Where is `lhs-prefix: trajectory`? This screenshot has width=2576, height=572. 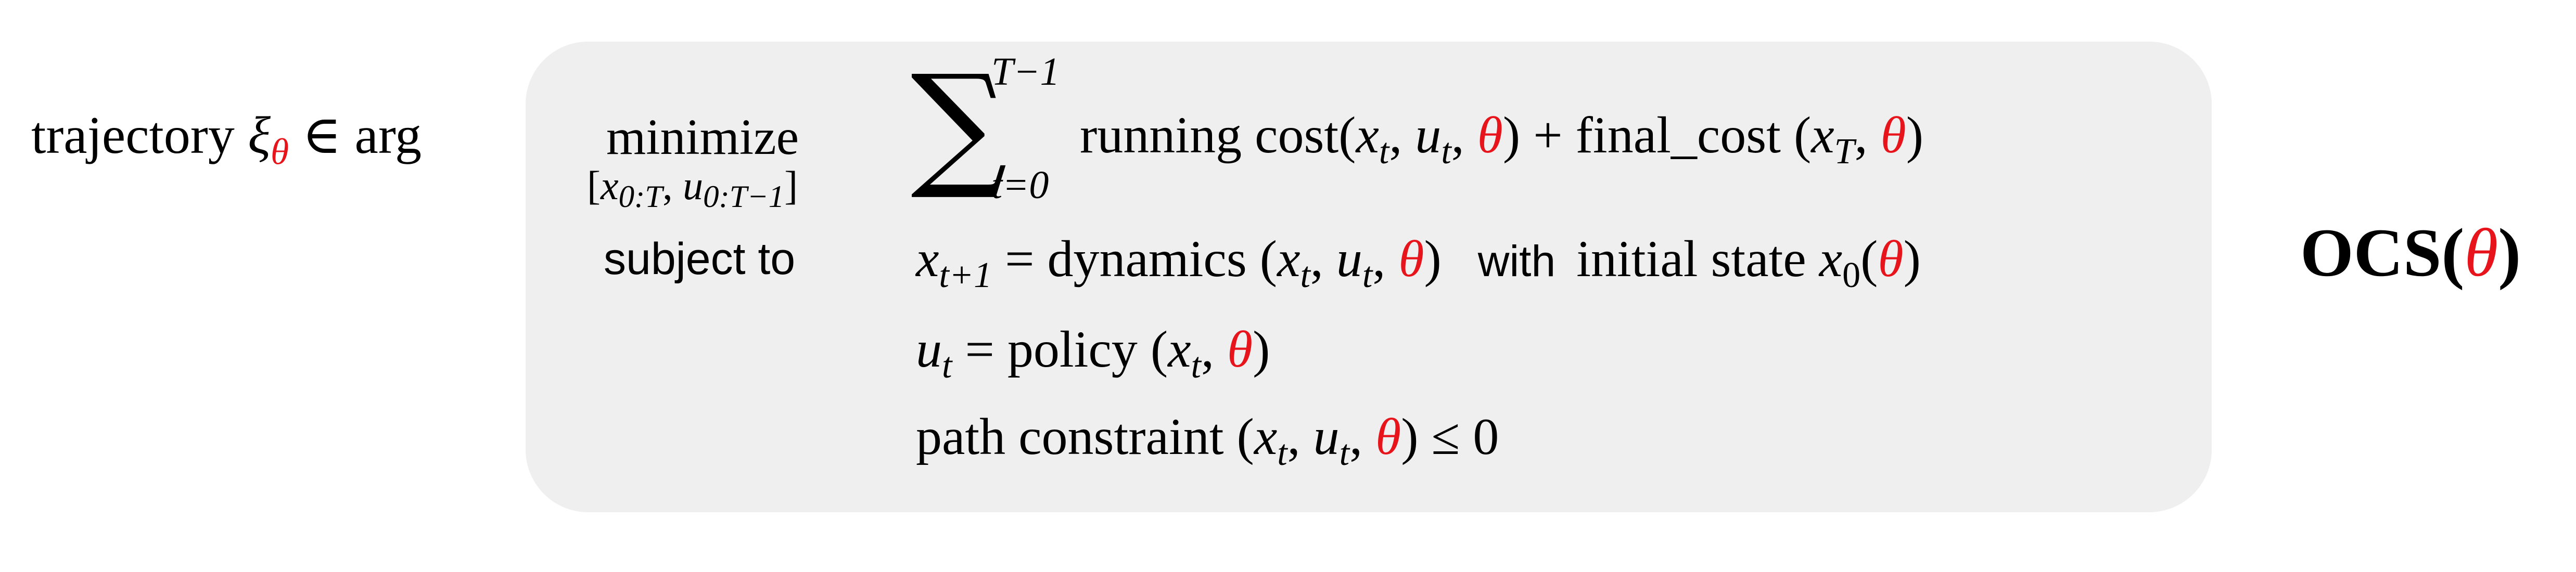
lhs-prefix: trajectory is located at coordinates (139, 135).